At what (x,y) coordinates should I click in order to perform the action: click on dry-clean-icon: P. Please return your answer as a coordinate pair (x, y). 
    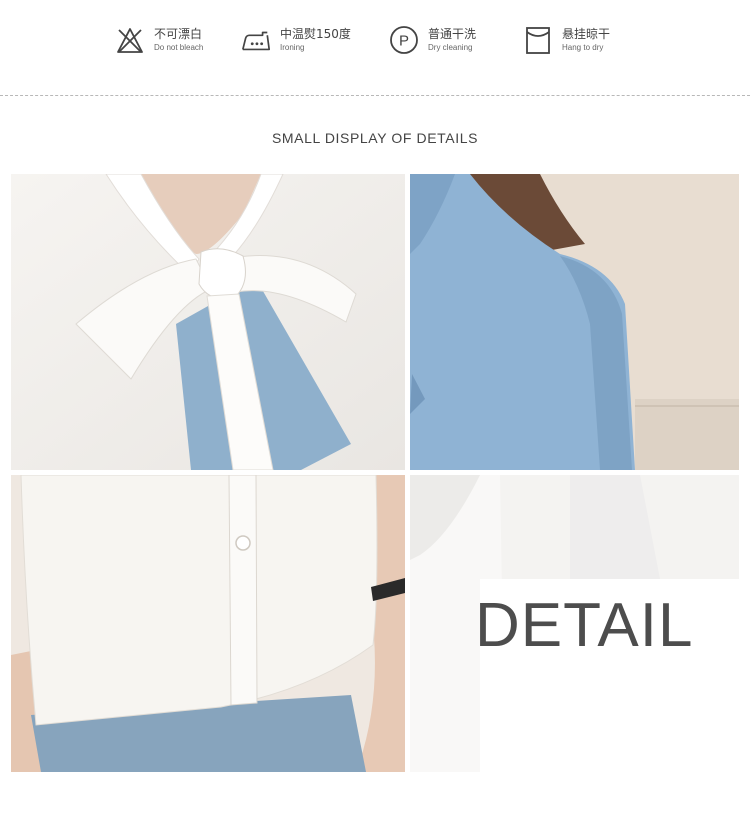
    Looking at the image, I should click on (404, 40).